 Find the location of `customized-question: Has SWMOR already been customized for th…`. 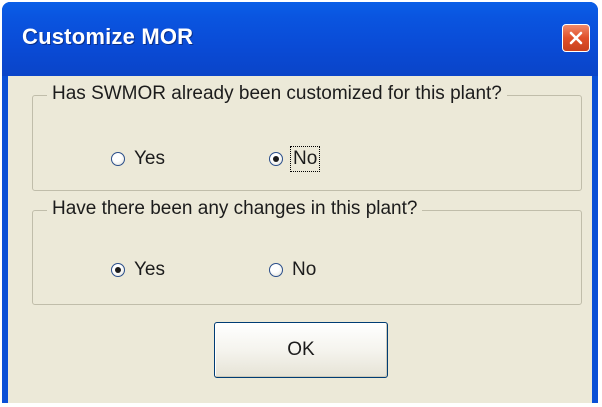

customized-question: Has SWMOR already been customized for th… is located at coordinates (277, 94).